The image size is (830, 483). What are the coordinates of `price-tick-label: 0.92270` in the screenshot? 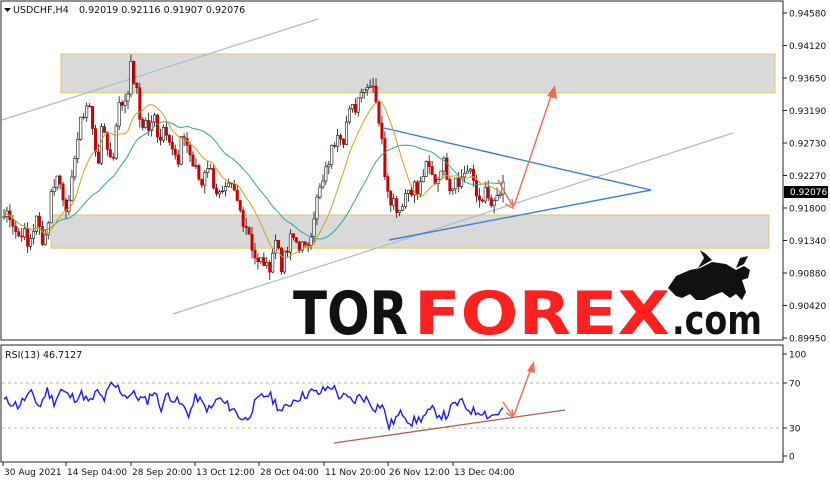 It's located at (807, 177).